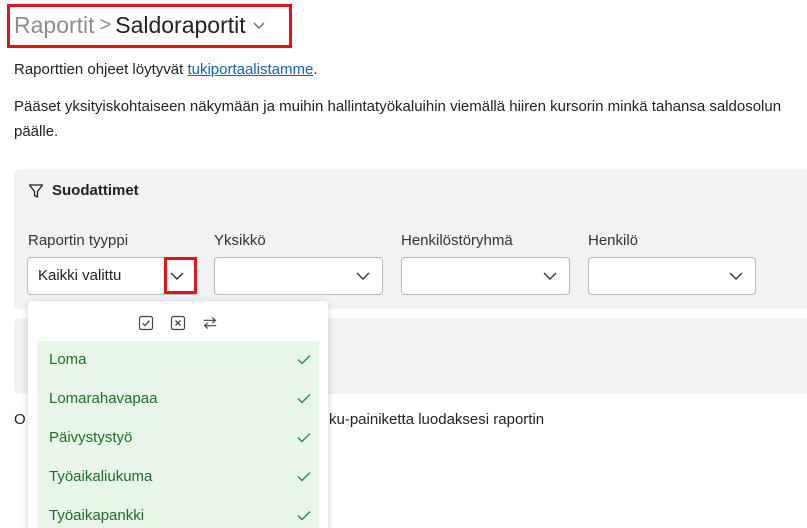  Describe the element at coordinates (54, 25) in the screenshot. I see `breadcrumb-parent-link: Raportit` at that location.